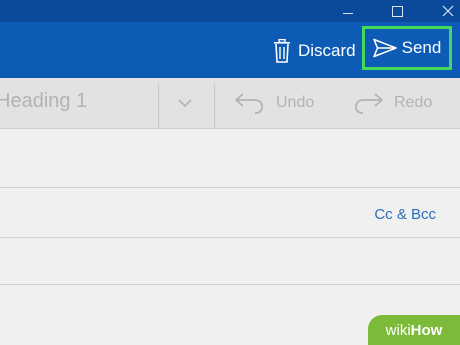  What do you see at coordinates (274, 103) in the screenshot?
I see `undo-button: Undo` at bounding box center [274, 103].